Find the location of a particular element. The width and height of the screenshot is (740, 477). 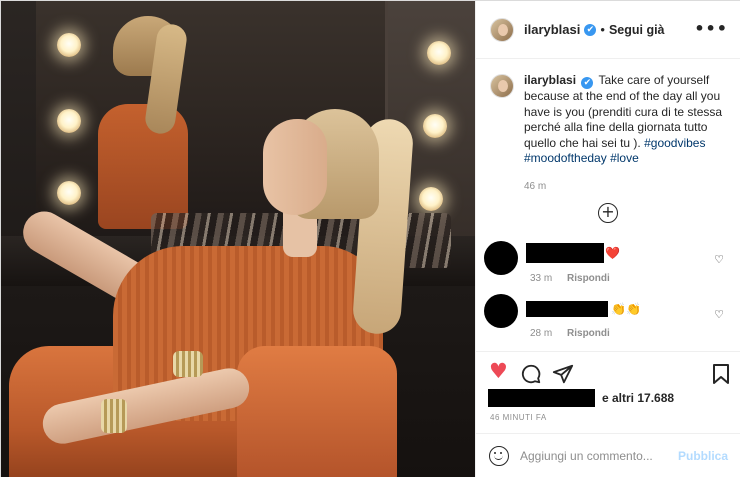

load-more-comments-icon: + is located at coordinates (608, 213).